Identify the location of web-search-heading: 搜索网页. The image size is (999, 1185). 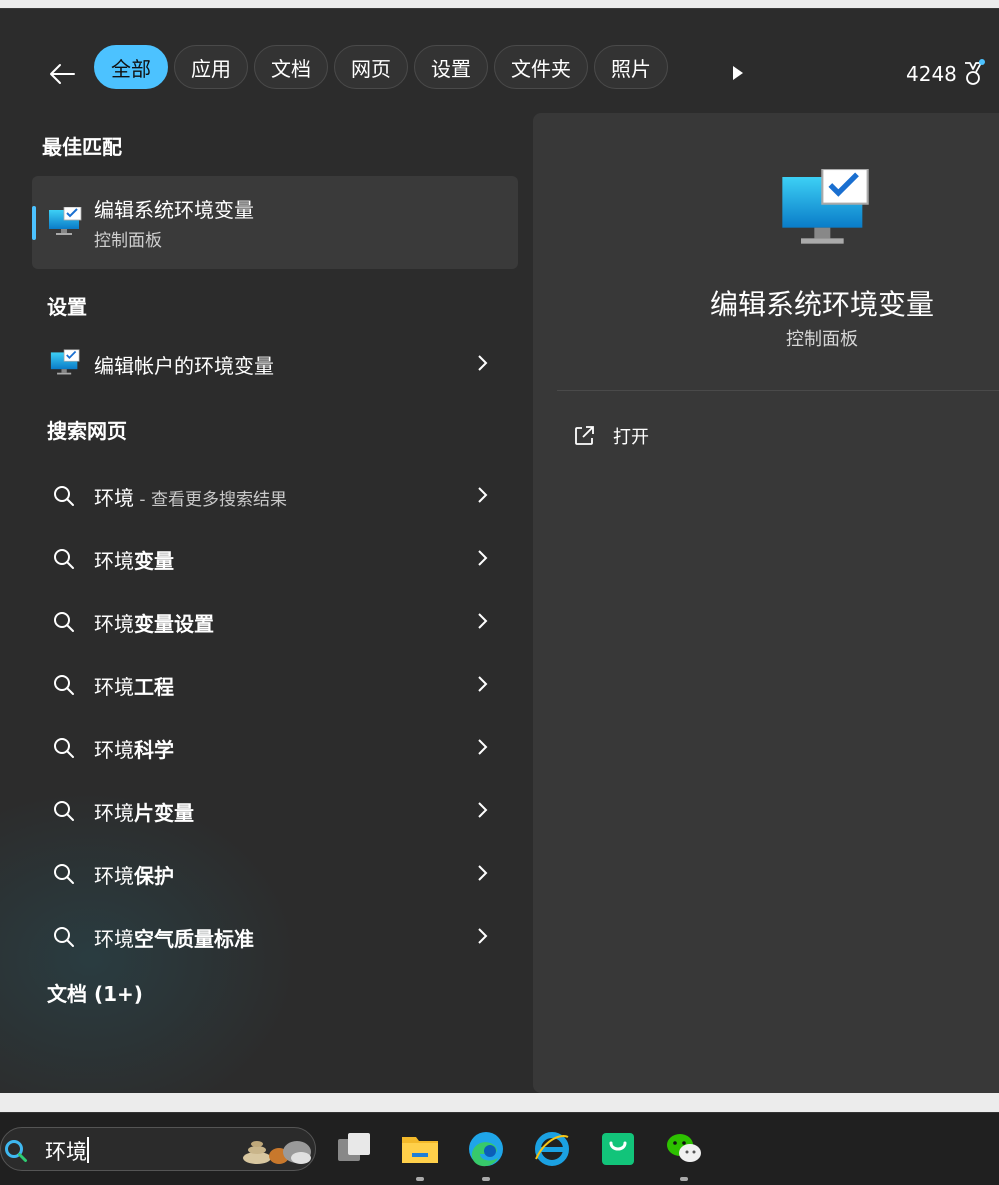
(87, 431).